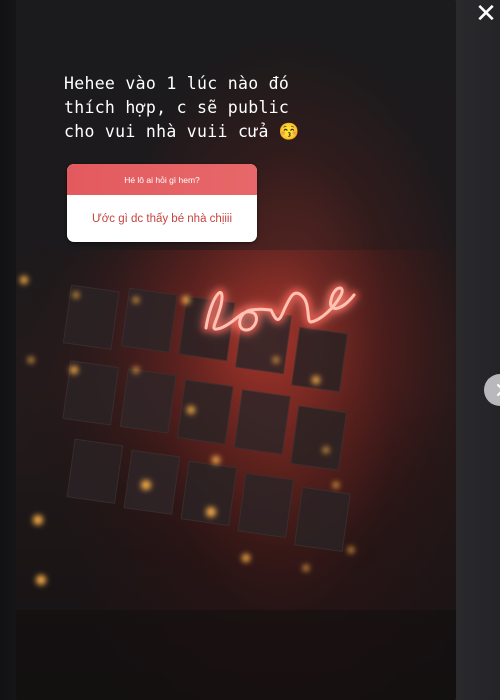 This screenshot has width=500, height=700. Describe the element at coordinates (498, 390) in the screenshot. I see `chevron-right-glyph` at that location.